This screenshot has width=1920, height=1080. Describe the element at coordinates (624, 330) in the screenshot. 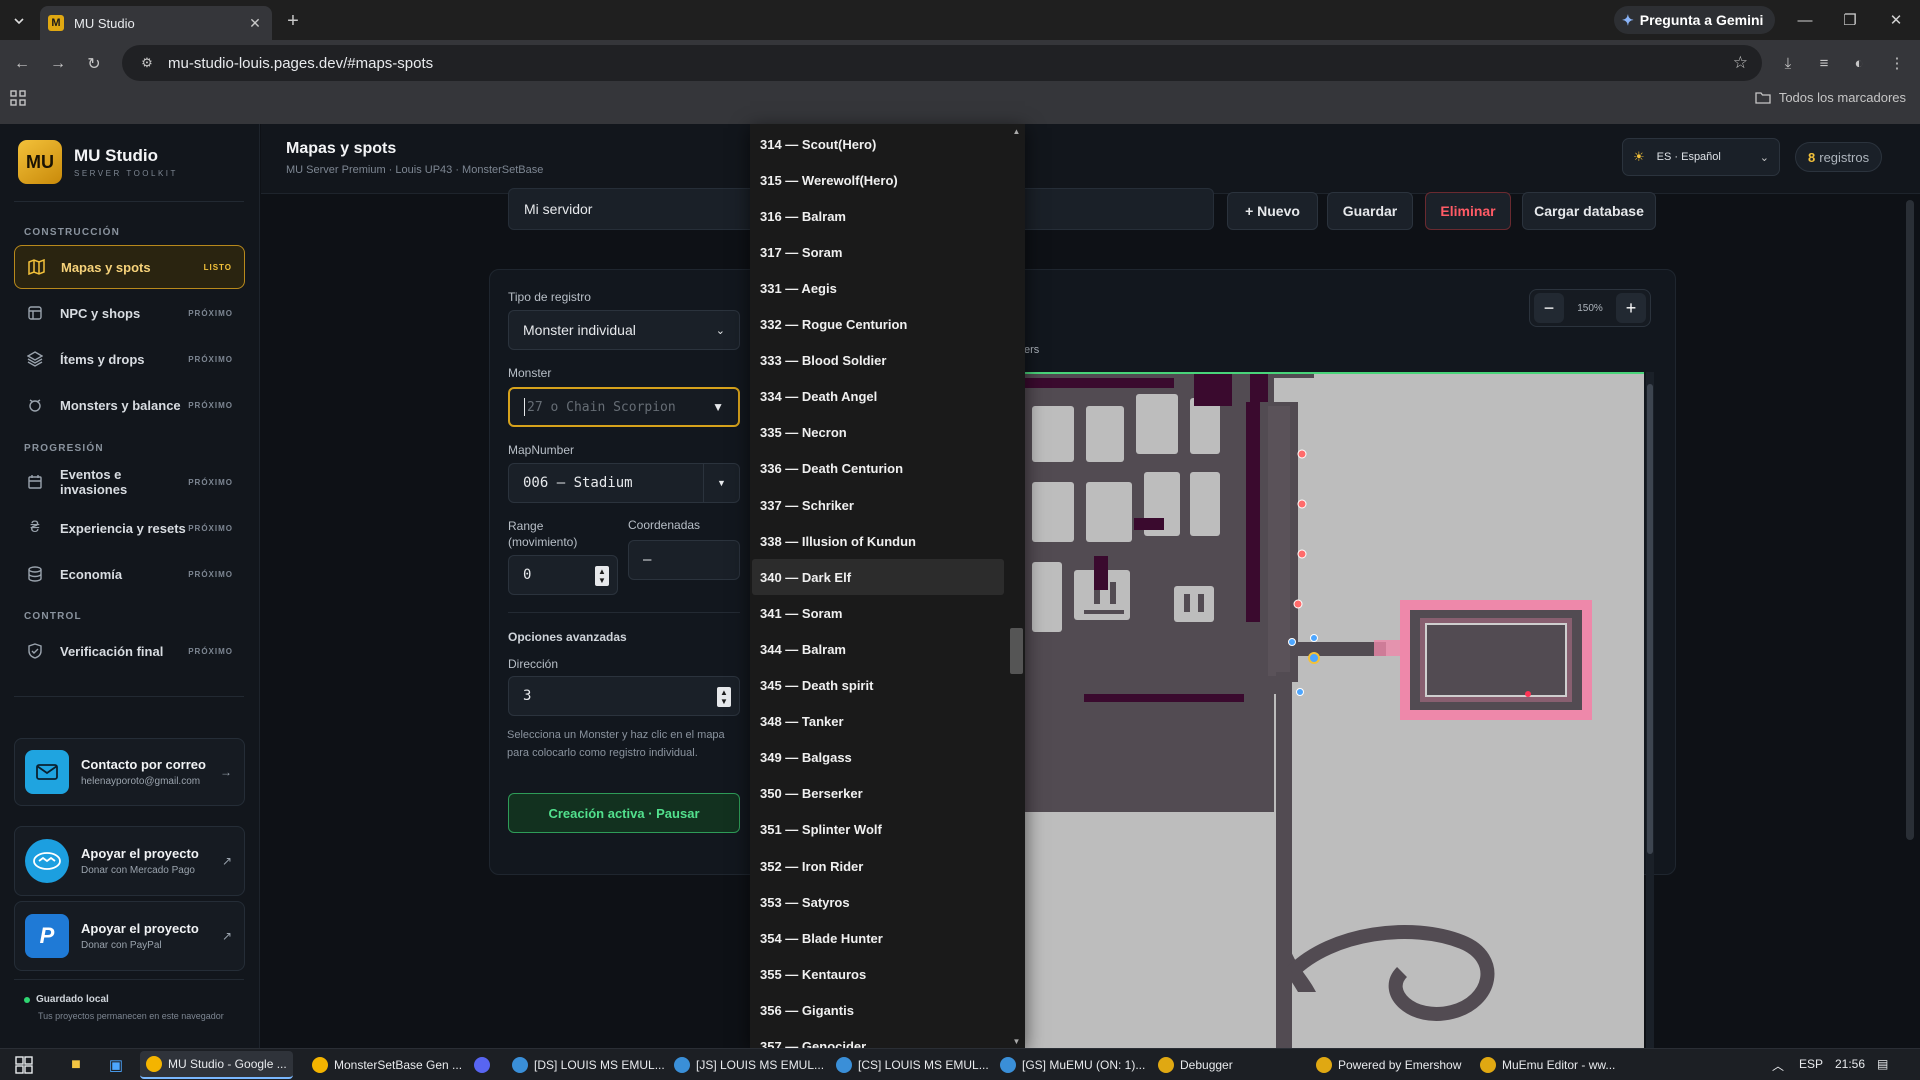

I see `record-type-select: Monster individual ⌄` at that location.